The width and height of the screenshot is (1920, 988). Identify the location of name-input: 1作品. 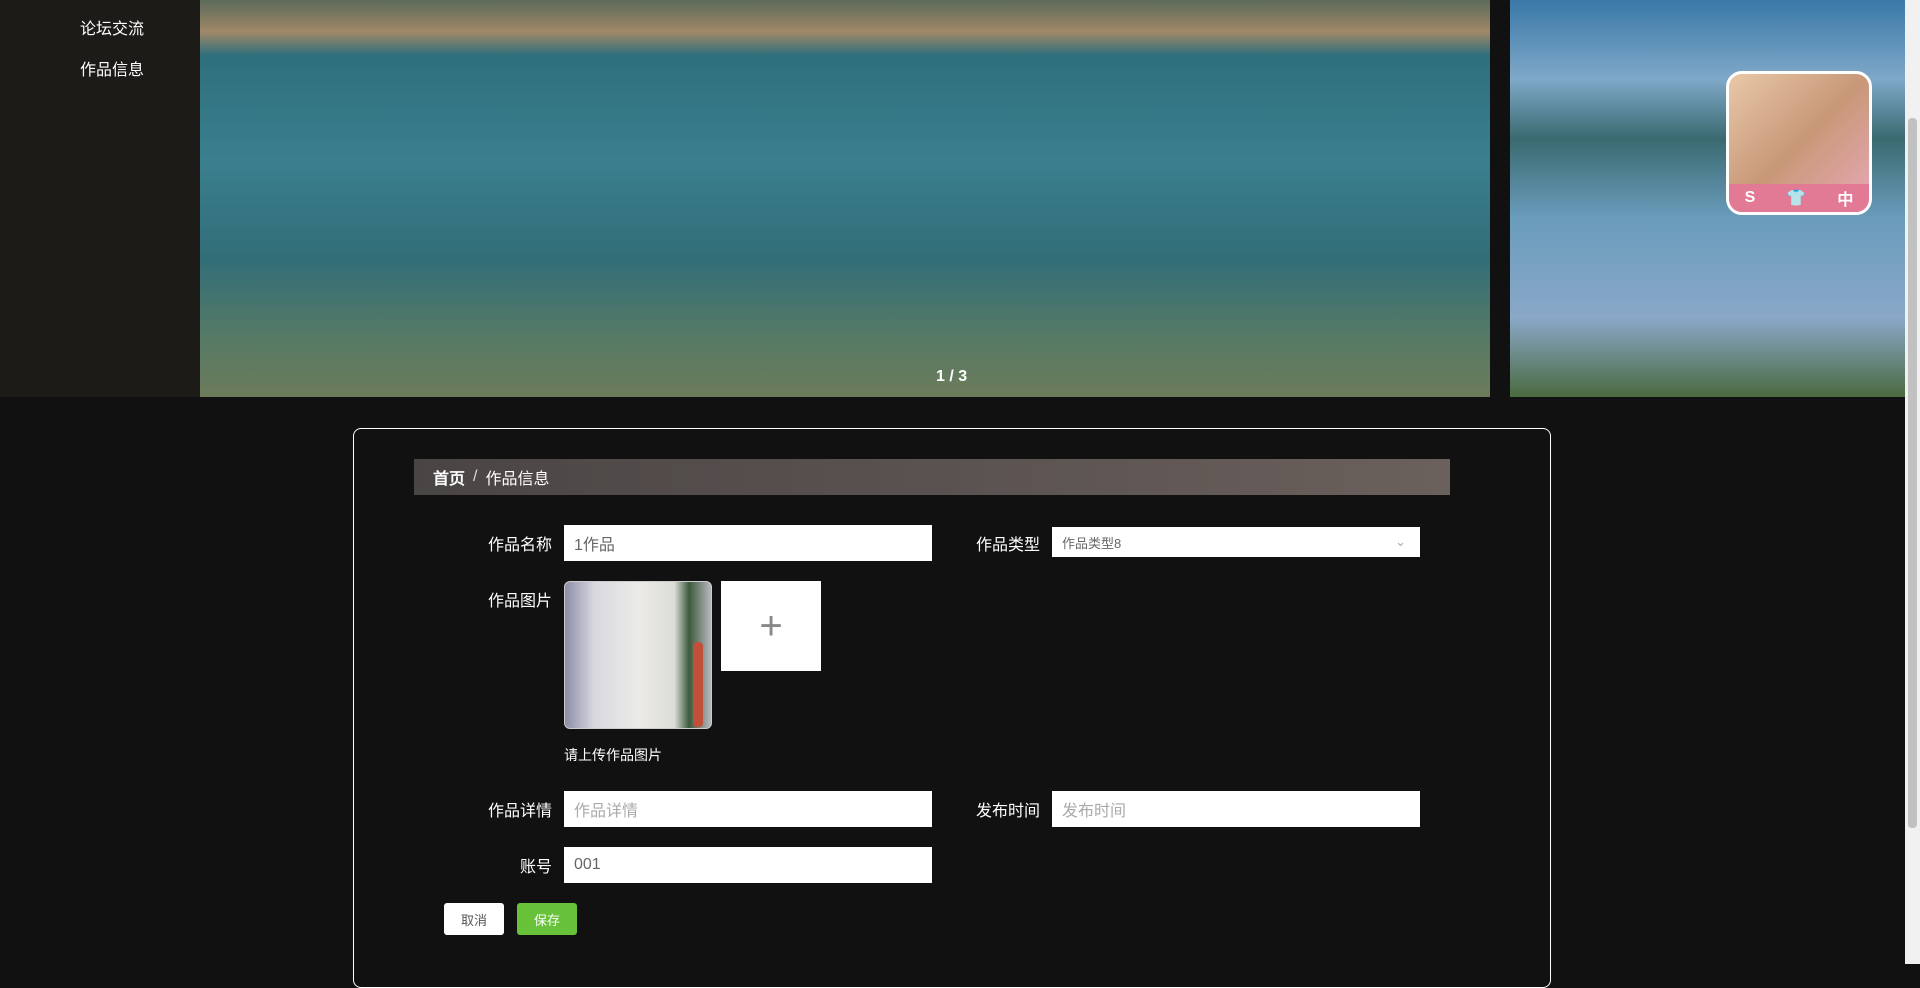
(748, 543).